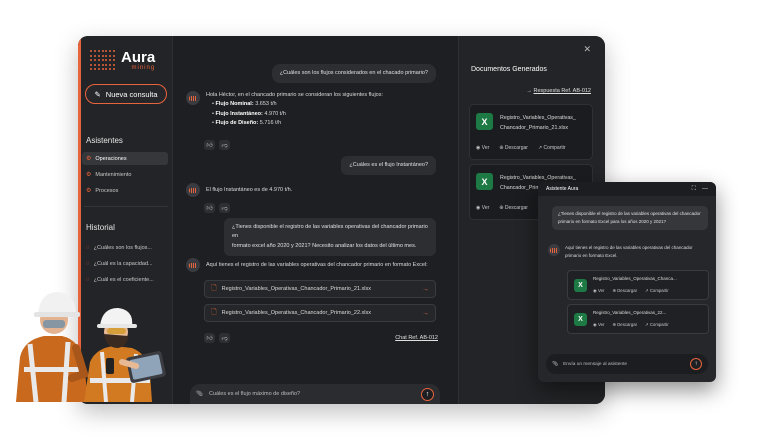  What do you see at coordinates (562, 189) in the screenshot?
I see `assistant-title: Asistente Aura` at bounding box center [562, 189].